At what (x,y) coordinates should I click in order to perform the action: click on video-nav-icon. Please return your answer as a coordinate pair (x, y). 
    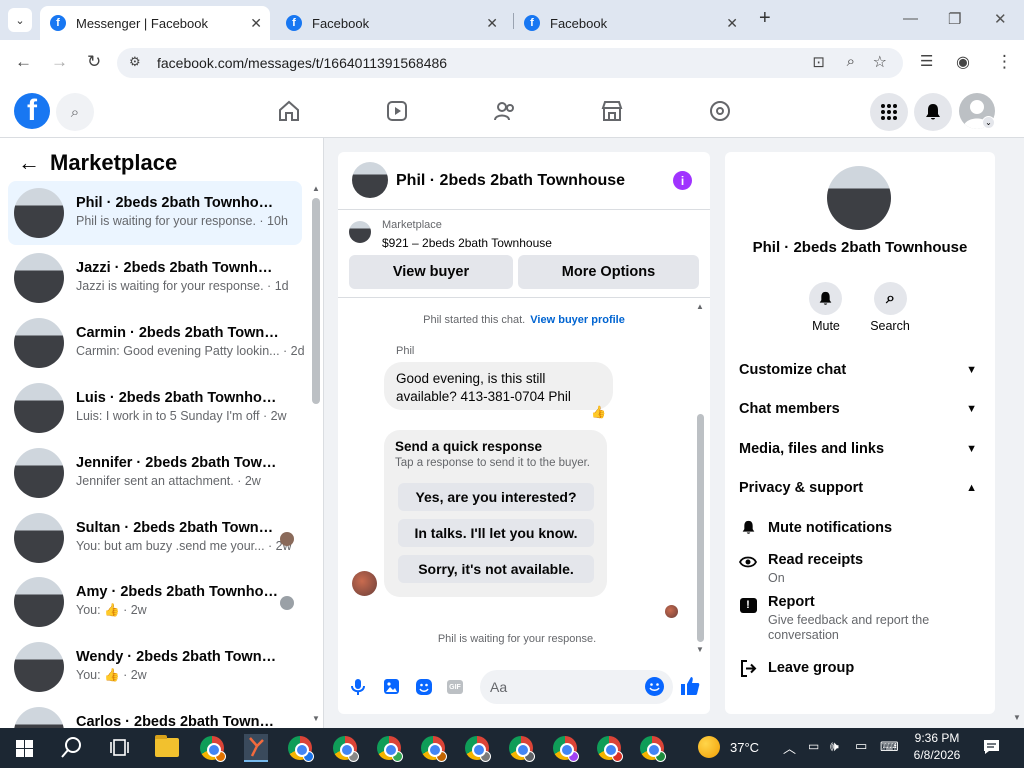
    Looking at the image, I should click on (397, 111).